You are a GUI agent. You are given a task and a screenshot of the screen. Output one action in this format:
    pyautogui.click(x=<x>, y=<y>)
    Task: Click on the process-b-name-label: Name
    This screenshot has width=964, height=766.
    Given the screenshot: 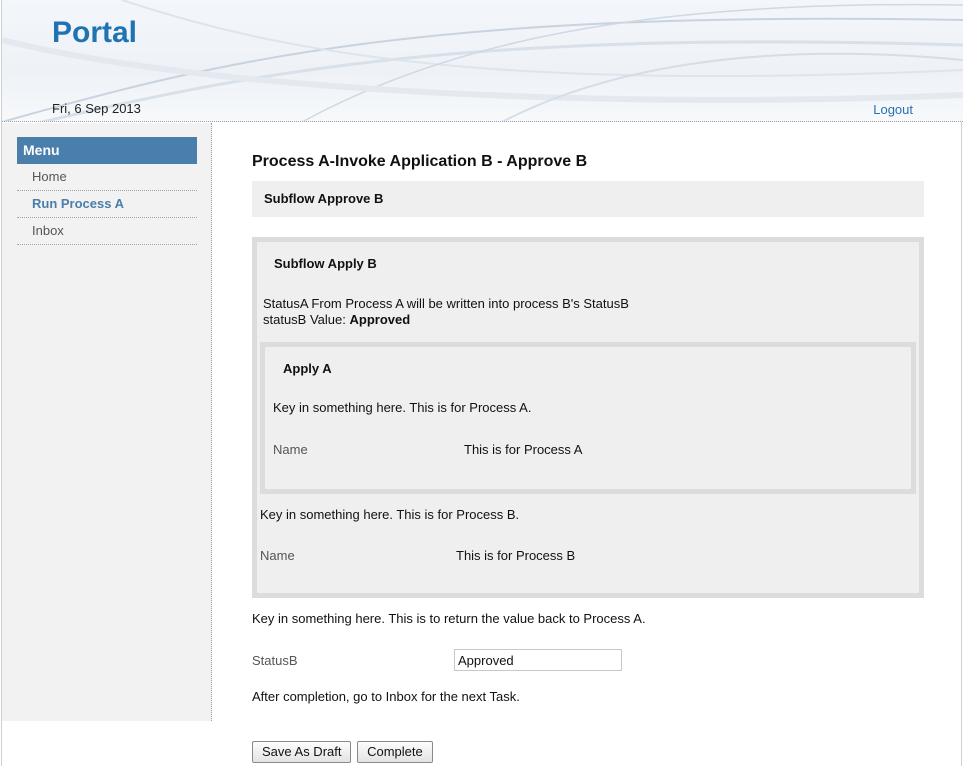 What is the action you would take?
    pyautogui.click(x=277, y=555)
    